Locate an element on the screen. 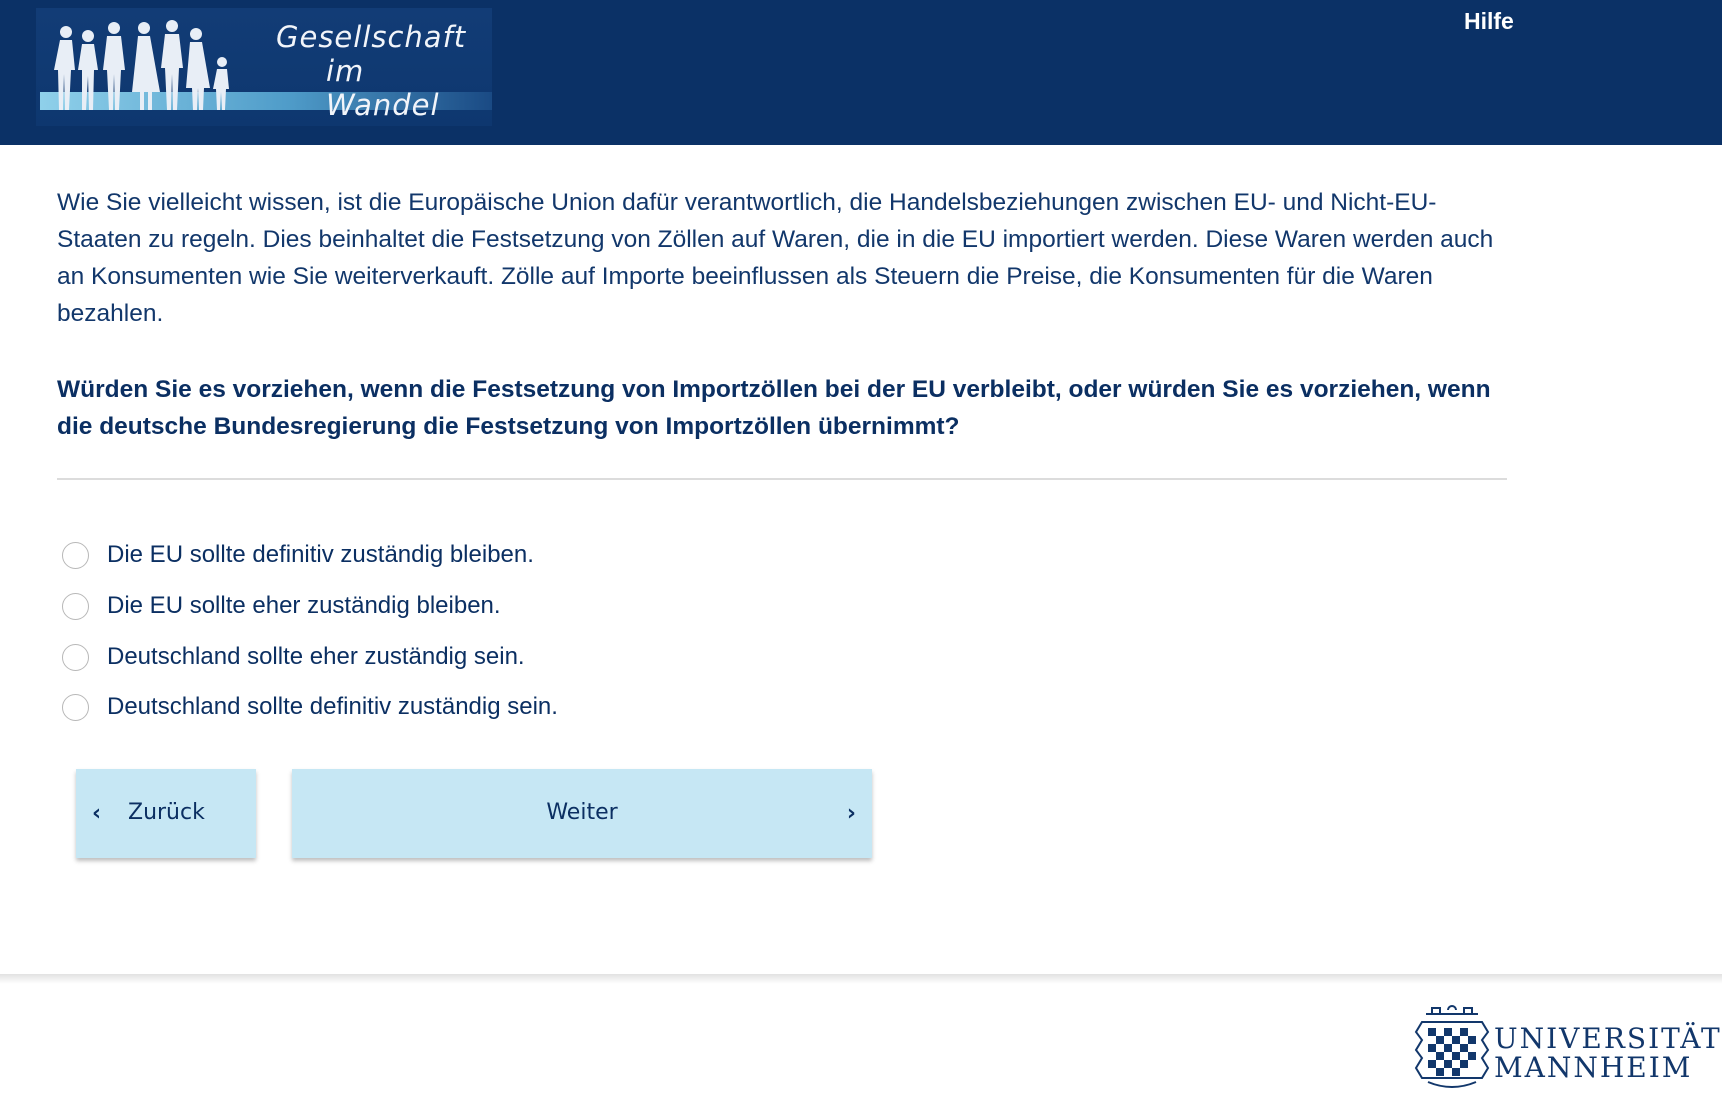 This screenshot has height=1095, width=1722. logo-text-line1: Gesellschaft is located at coordinates (371, 37).